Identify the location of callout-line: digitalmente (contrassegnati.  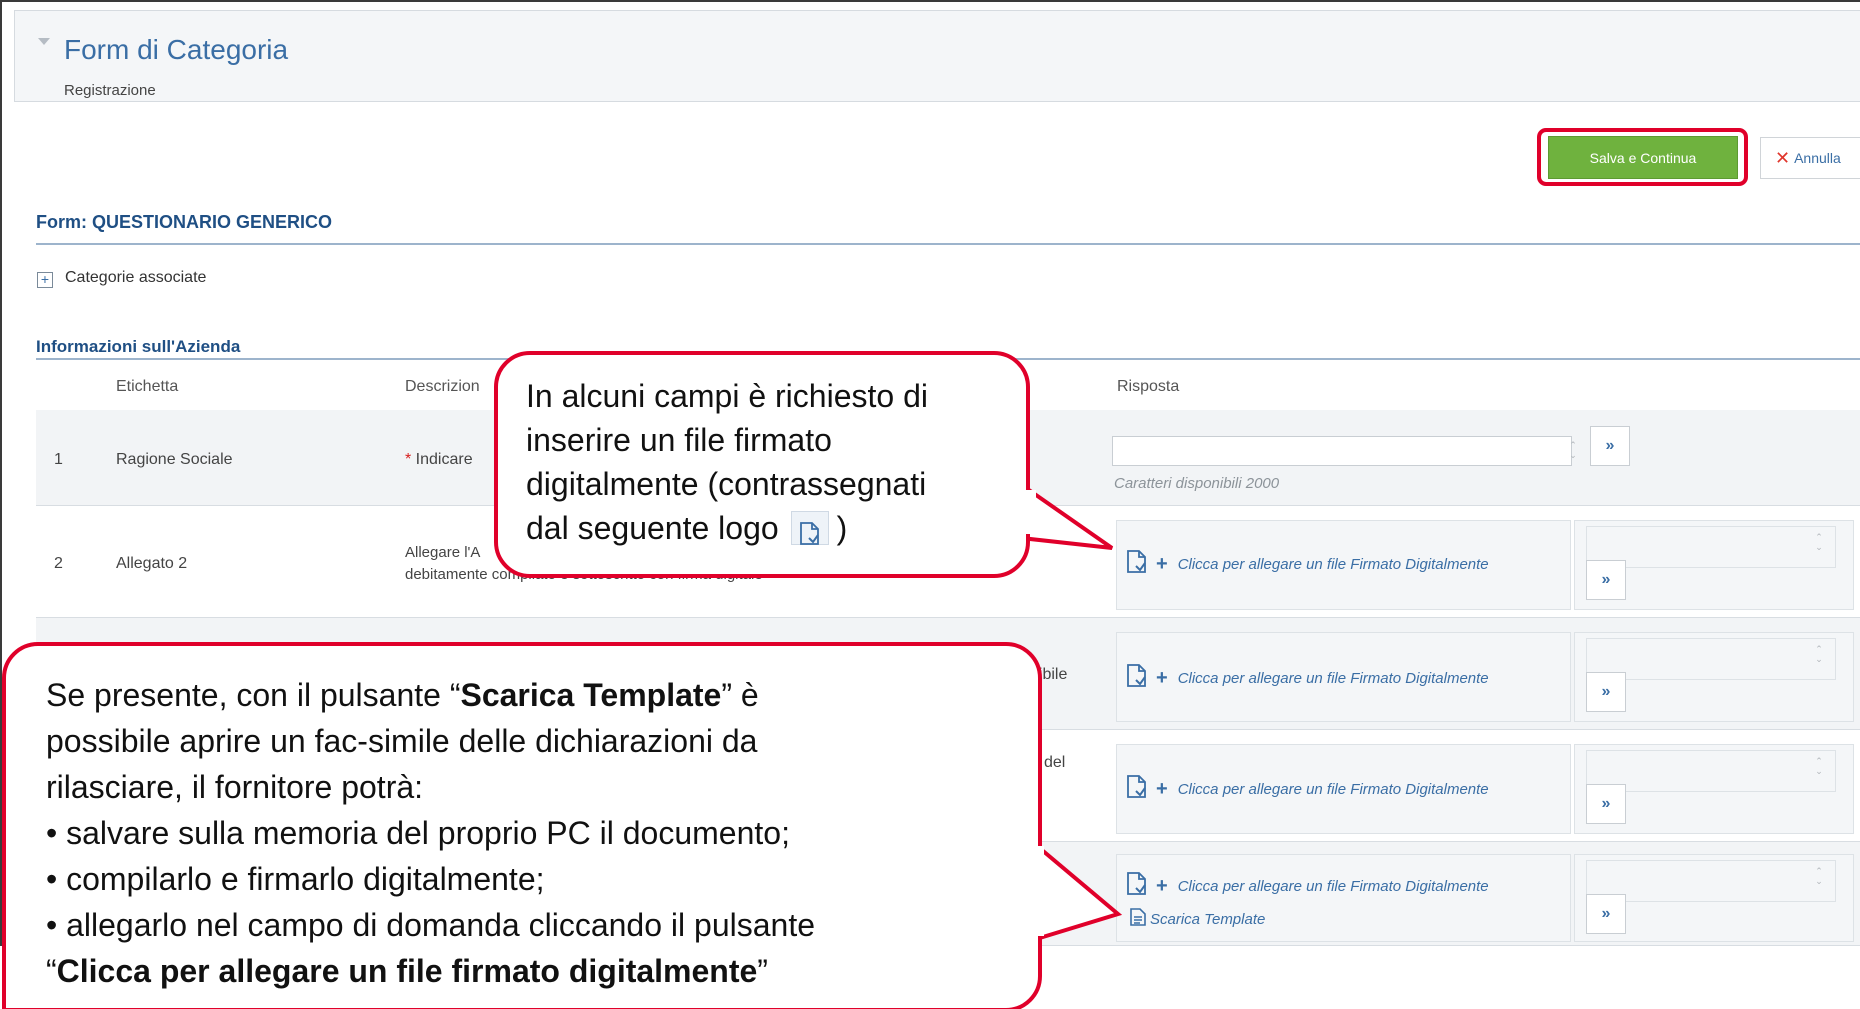
(726, 484).